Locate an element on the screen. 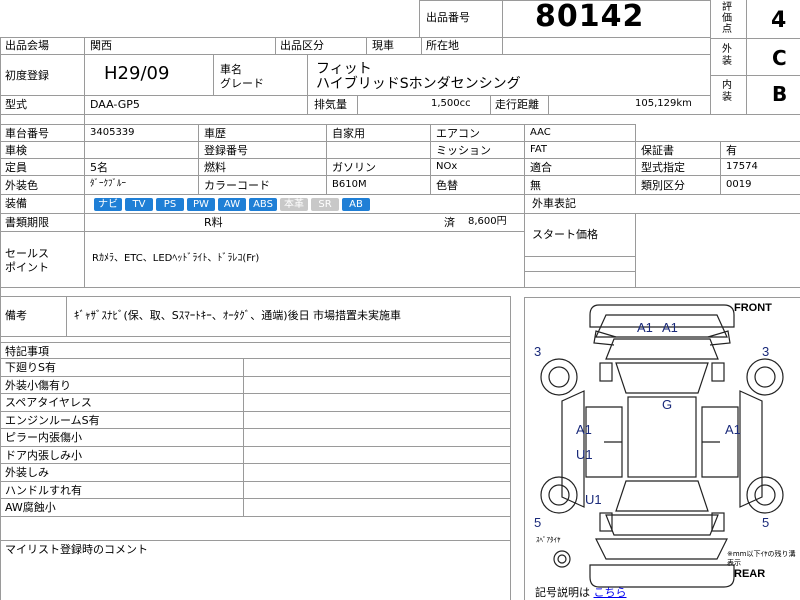  mileage-label: 走行距離 is located at coordinates (517, 104).